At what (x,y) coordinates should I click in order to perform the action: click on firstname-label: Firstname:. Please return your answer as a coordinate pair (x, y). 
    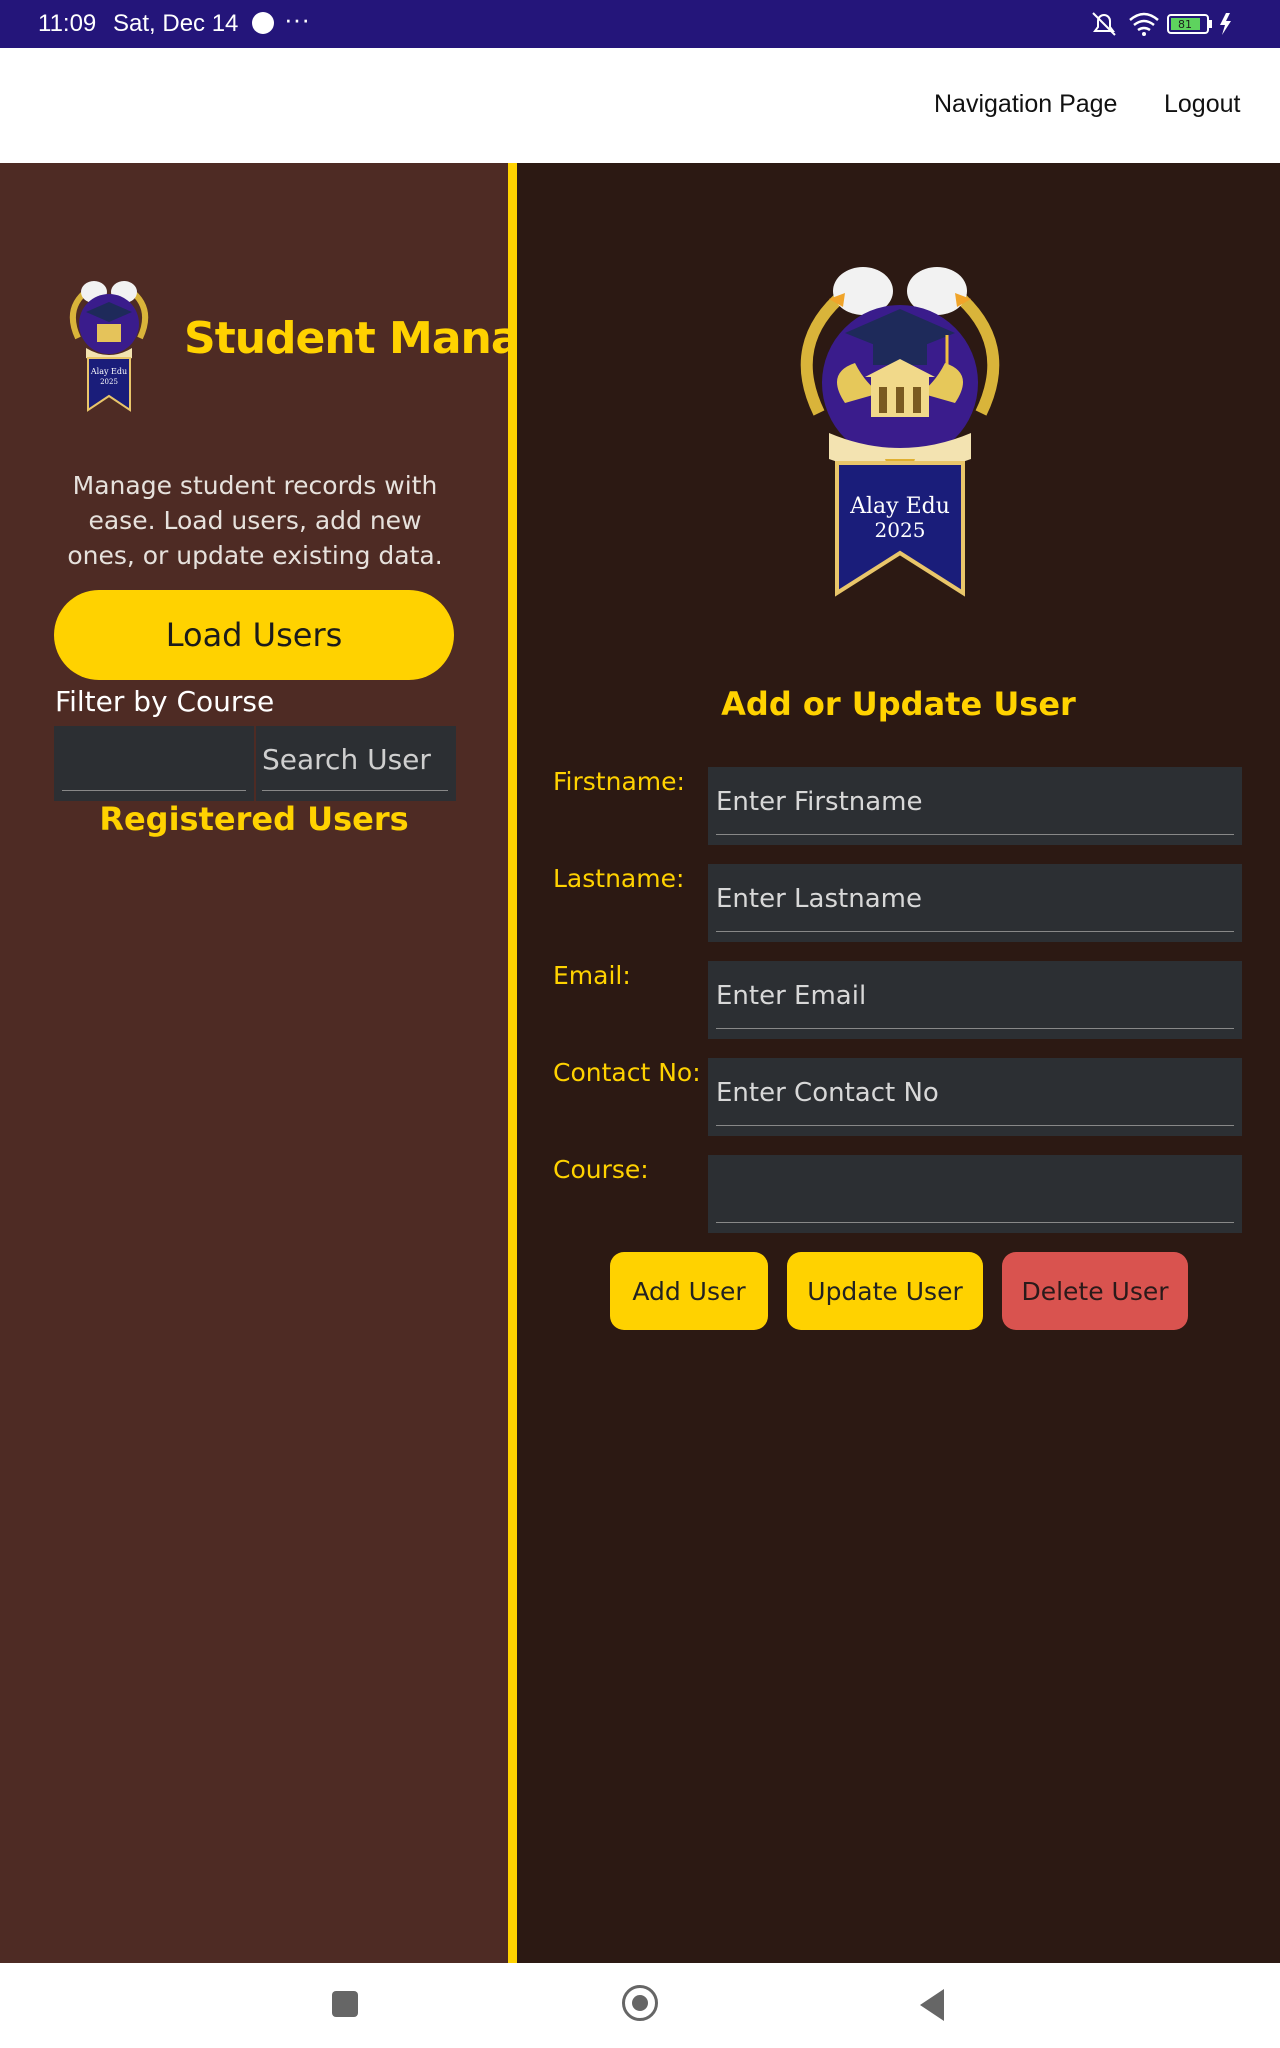
    Looking at the image, I should click on (619, 781).